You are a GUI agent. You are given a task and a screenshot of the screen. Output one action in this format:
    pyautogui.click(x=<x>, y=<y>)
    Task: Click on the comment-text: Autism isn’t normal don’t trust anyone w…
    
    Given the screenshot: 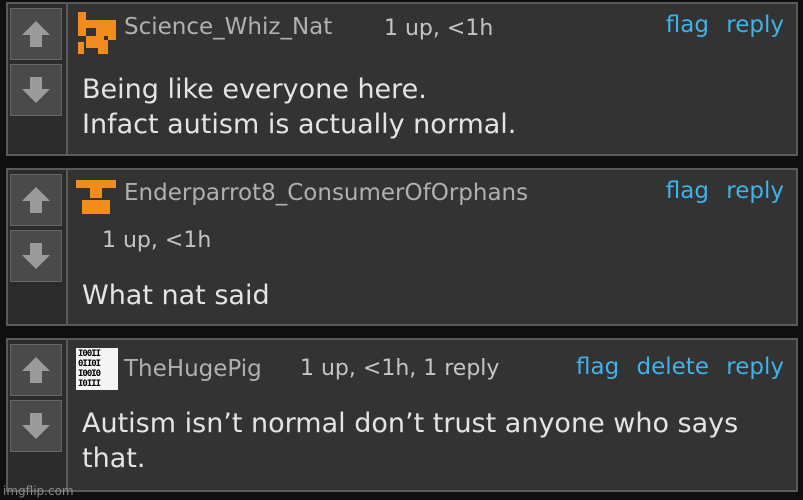 What is the action you would take?
    pyautogui.click(x=410, y=441)
    